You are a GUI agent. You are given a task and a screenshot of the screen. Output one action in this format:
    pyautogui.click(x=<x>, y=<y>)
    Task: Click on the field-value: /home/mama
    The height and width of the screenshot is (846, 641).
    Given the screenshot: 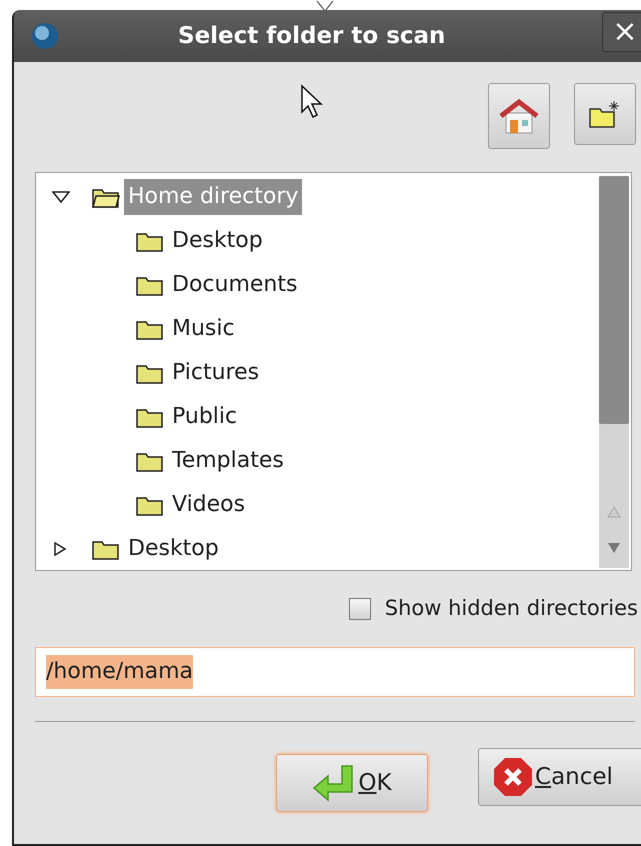 What is the action you would take?
    pyautogui.click(x=120, y=672)
    